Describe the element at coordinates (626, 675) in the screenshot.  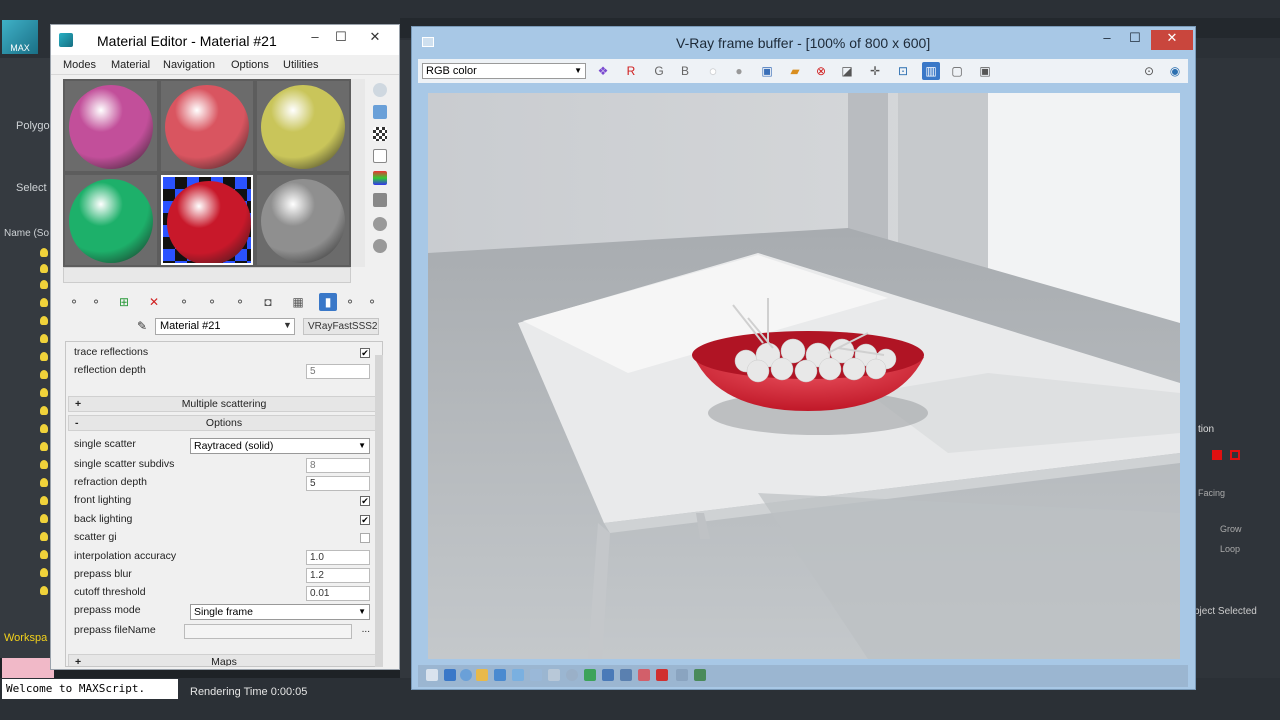
I see `compare-ab-icon` at that location.